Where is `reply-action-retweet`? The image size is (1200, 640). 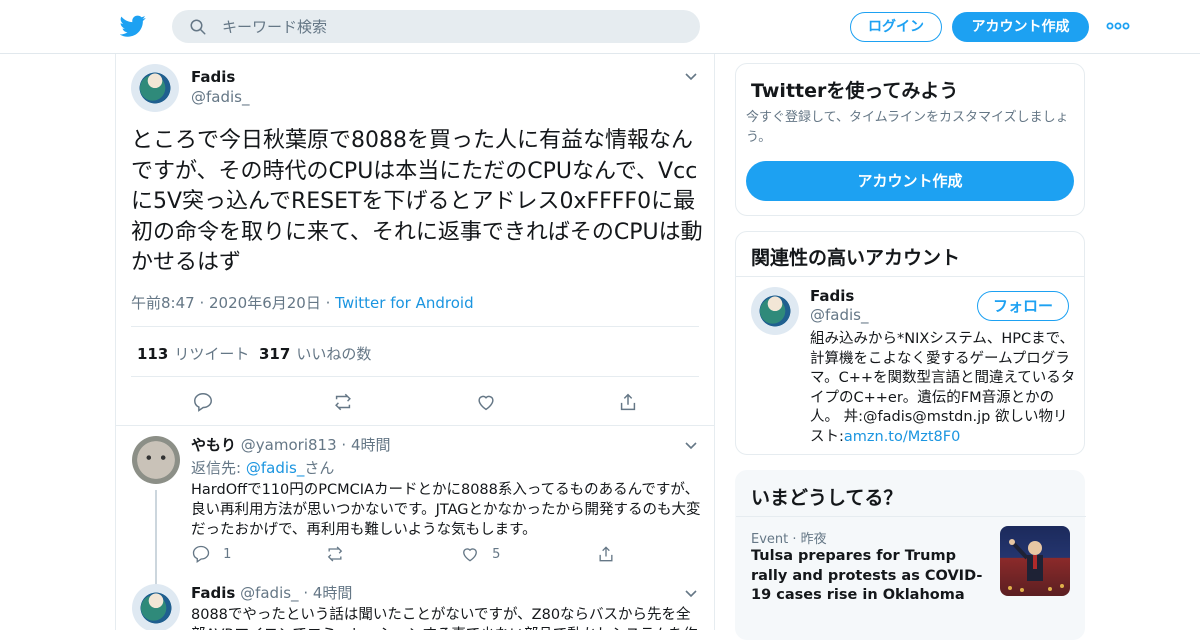 reply-action-retweet is located at coordinates (335, 554).